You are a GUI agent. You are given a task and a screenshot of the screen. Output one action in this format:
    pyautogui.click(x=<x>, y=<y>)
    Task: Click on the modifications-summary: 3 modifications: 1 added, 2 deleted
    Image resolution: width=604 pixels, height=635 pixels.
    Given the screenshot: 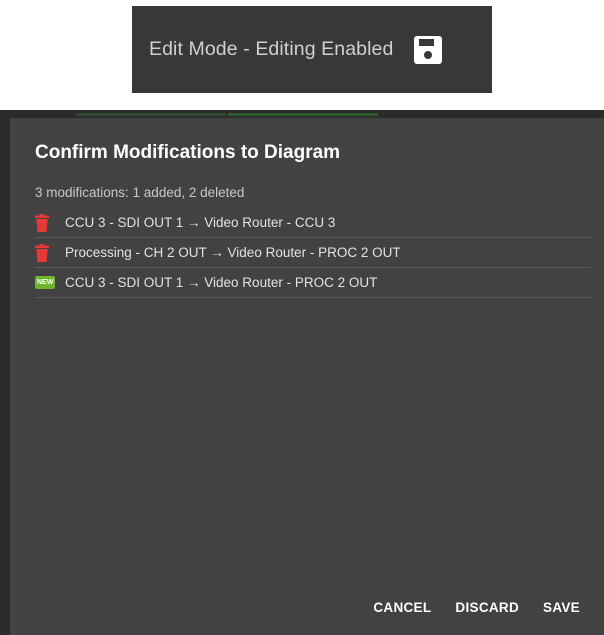 What is the action you would take?
    pyautogui.click(x=140, y=192)
    